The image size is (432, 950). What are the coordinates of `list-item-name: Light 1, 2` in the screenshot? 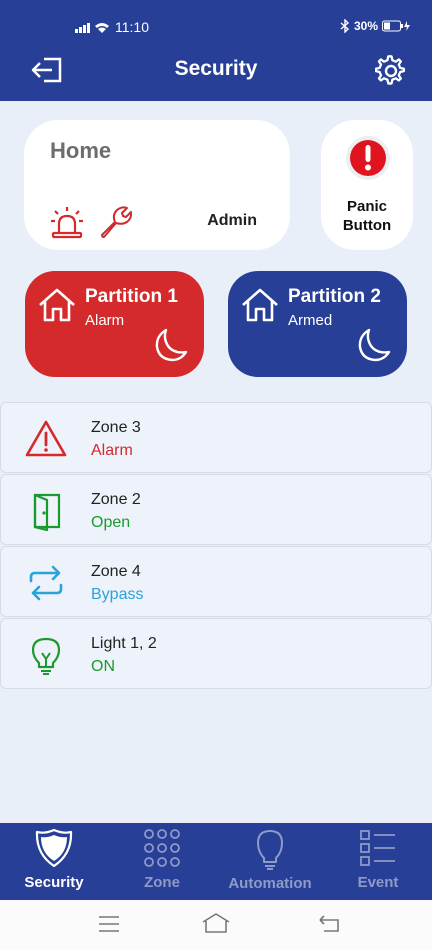 It's located at (124, 643).